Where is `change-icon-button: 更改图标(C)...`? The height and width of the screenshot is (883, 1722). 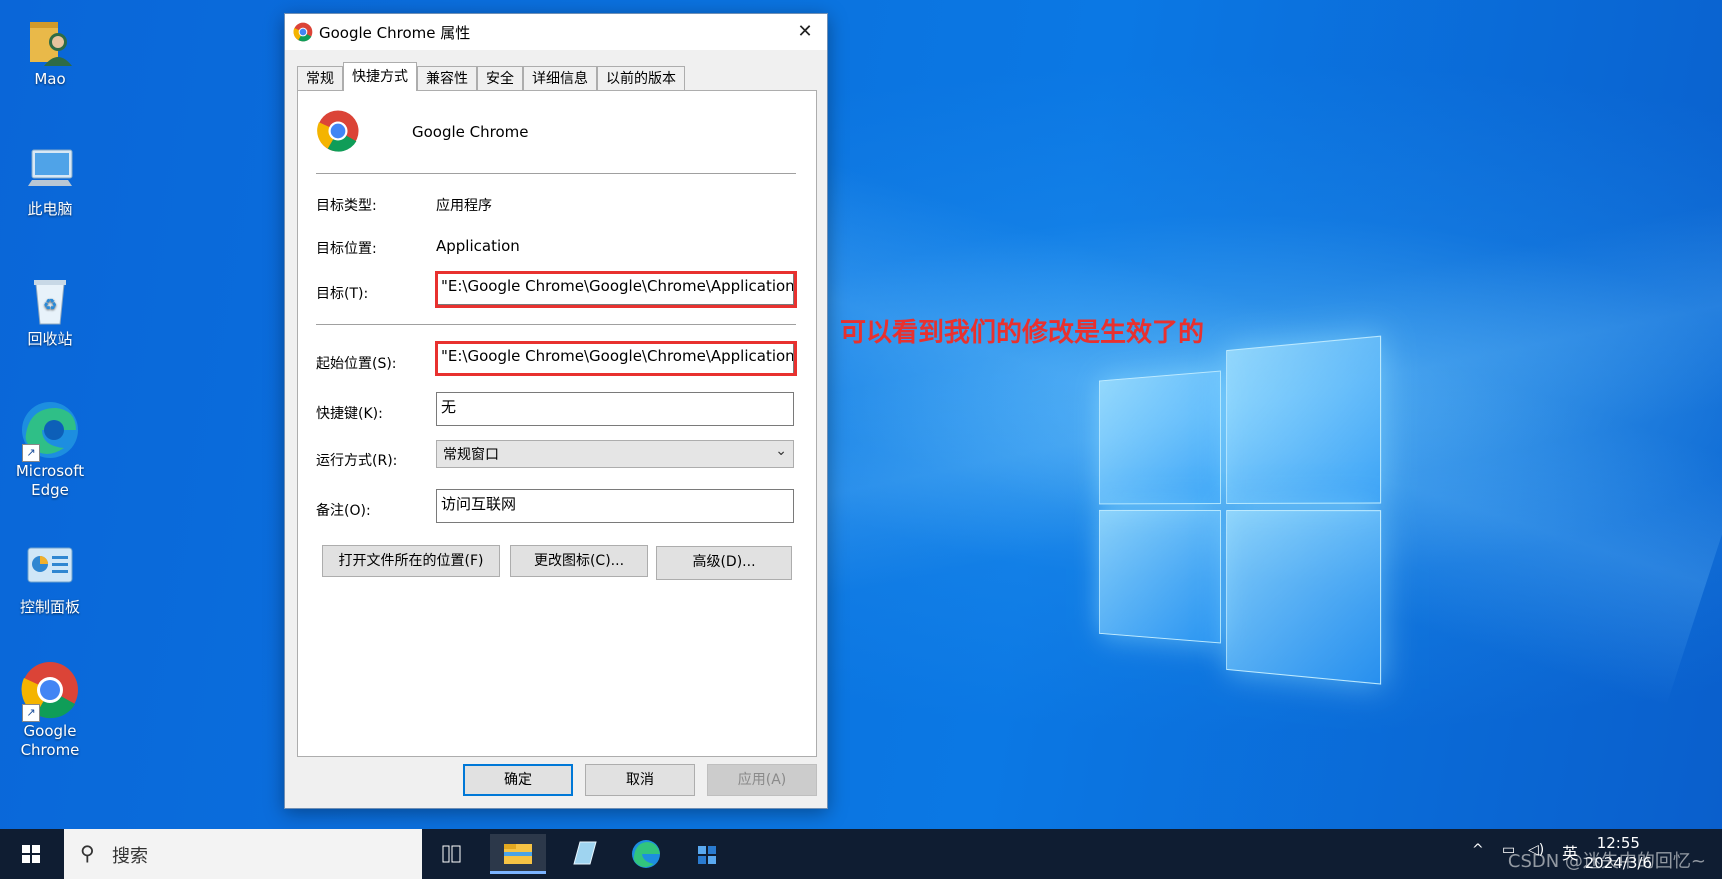
change-icon-button: 更改图标(C)... is located at coordinates (579, 561).